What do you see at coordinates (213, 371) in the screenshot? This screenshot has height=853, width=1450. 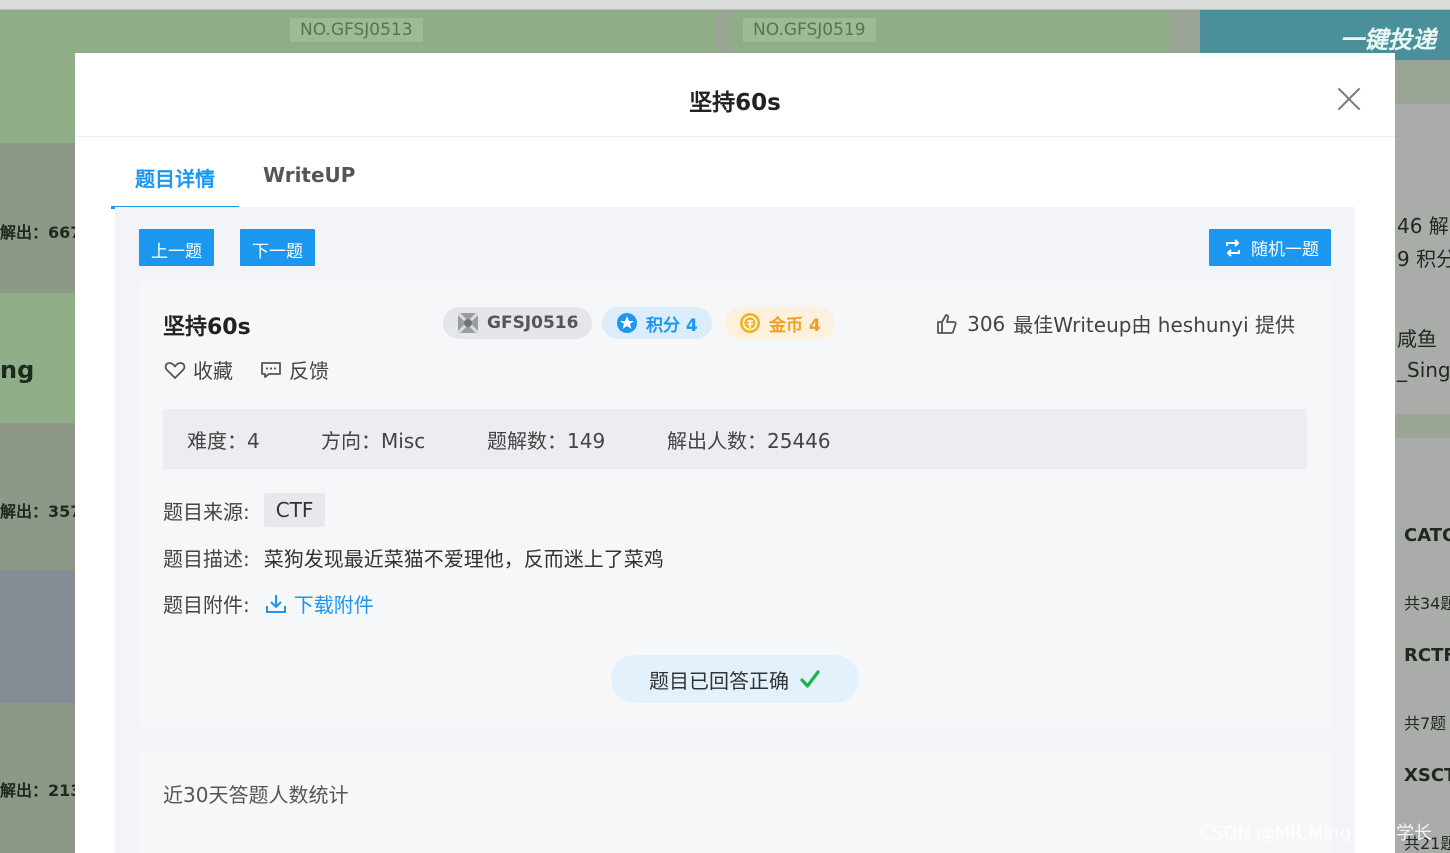 I see `favorite-label: 收藏` at bounding box center [213, 371].